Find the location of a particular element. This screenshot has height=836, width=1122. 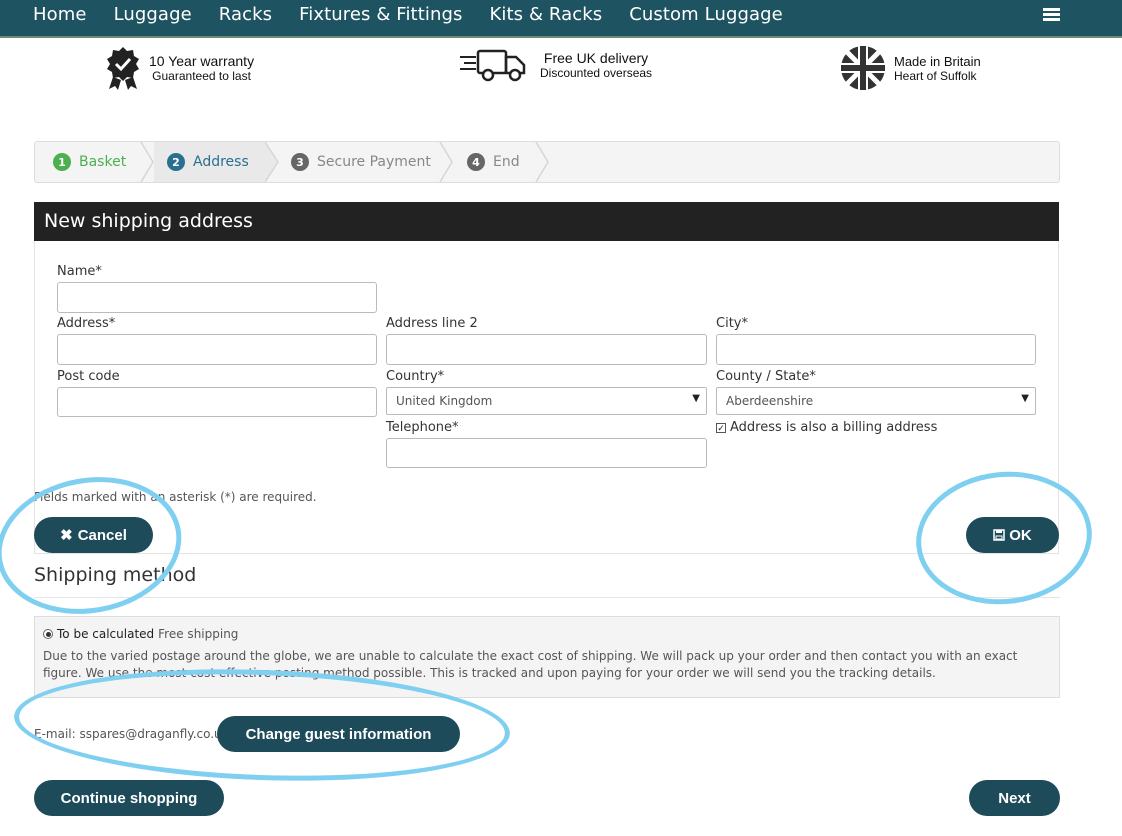

usp-delivery: Free UK delivery Discounted overseas is located at coordinates (555, 65).